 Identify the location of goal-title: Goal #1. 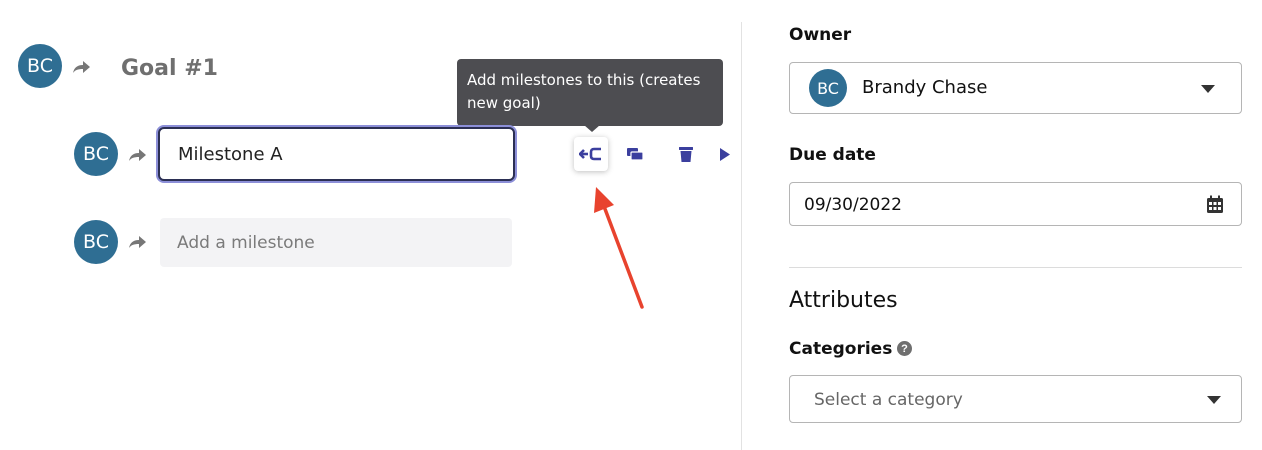
(169, 68).